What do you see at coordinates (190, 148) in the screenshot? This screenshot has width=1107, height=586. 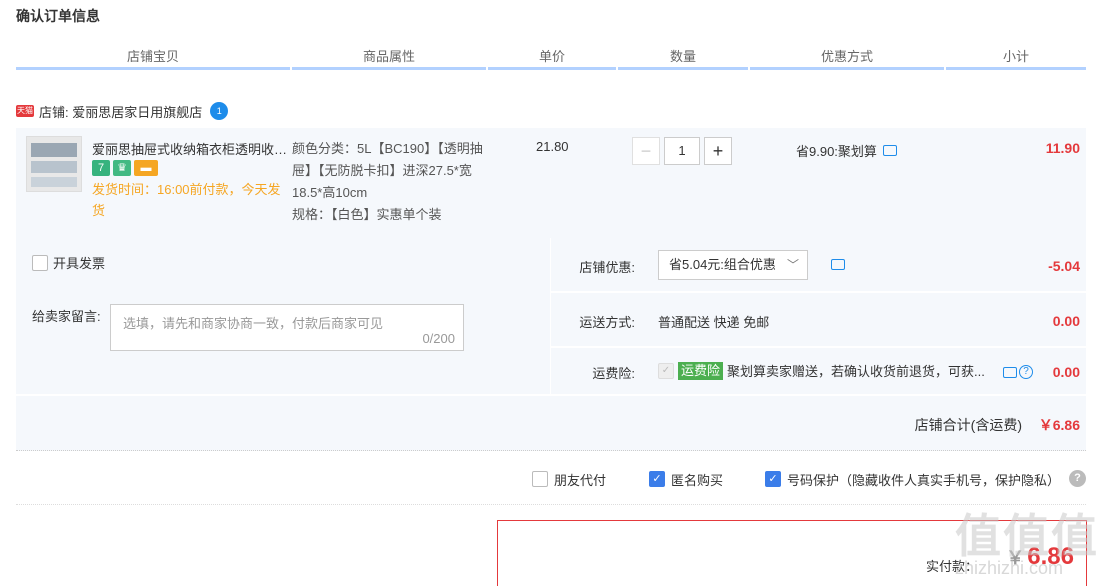 I see `product-title: 爱丽思抽屉式收纳箱衣柜透明收纳箱` at bounding box center [190, 148].